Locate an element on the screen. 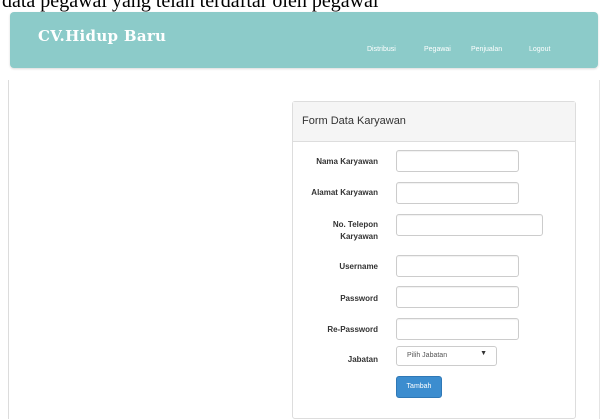  password-input is located at coordinates (457, 297).